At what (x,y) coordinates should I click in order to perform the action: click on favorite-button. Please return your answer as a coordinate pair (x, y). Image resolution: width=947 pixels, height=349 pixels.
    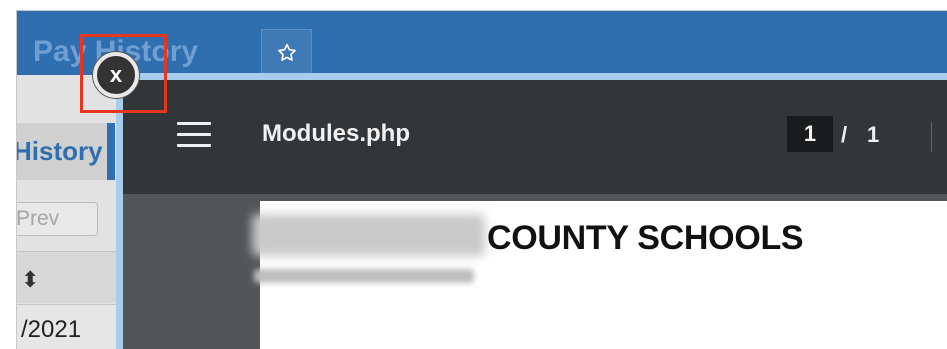
    Looking at the image, I should click on (286, 52).